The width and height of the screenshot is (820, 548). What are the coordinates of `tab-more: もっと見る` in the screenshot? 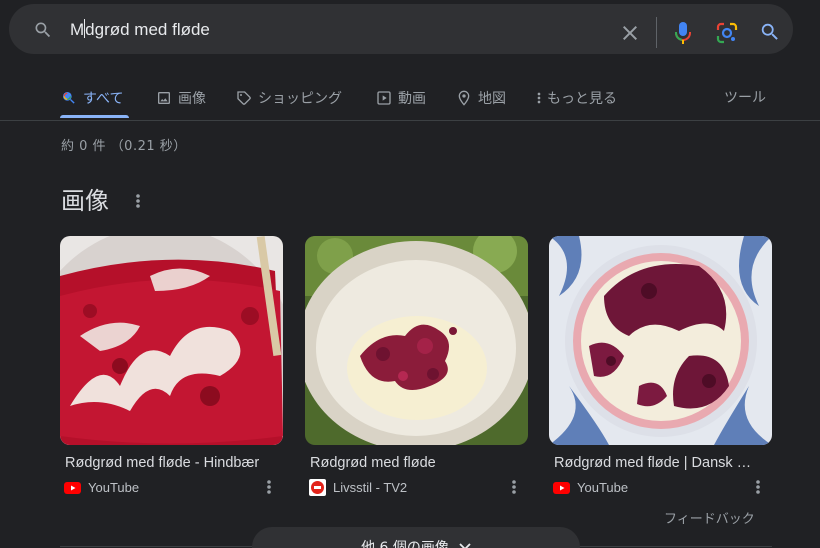 It's located at (575, 98).